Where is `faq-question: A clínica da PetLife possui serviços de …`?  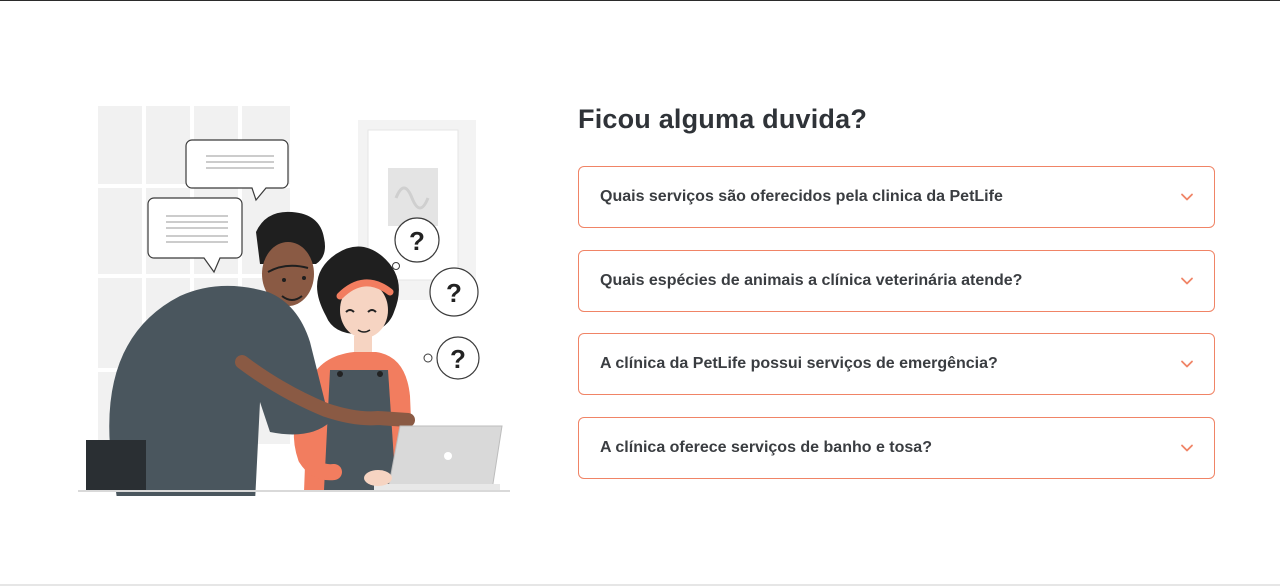 faq-question: A clínica da PetLife possui serviços de … is located at coordinates (799, 363).